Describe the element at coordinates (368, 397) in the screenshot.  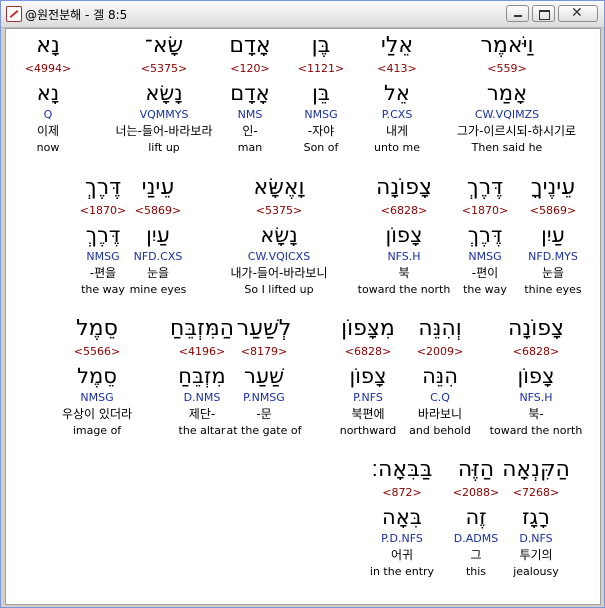
I see `morphology-code: P.NFS` at that location.